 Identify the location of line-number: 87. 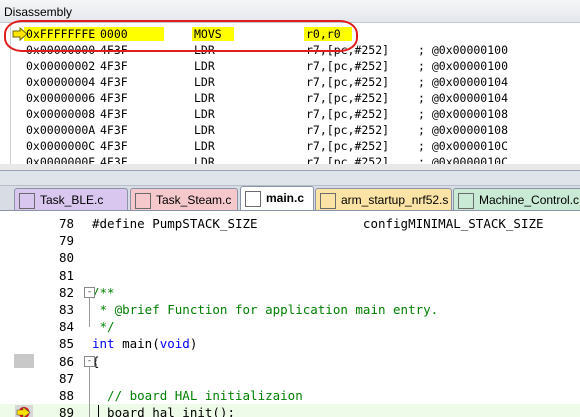
(66, 378).